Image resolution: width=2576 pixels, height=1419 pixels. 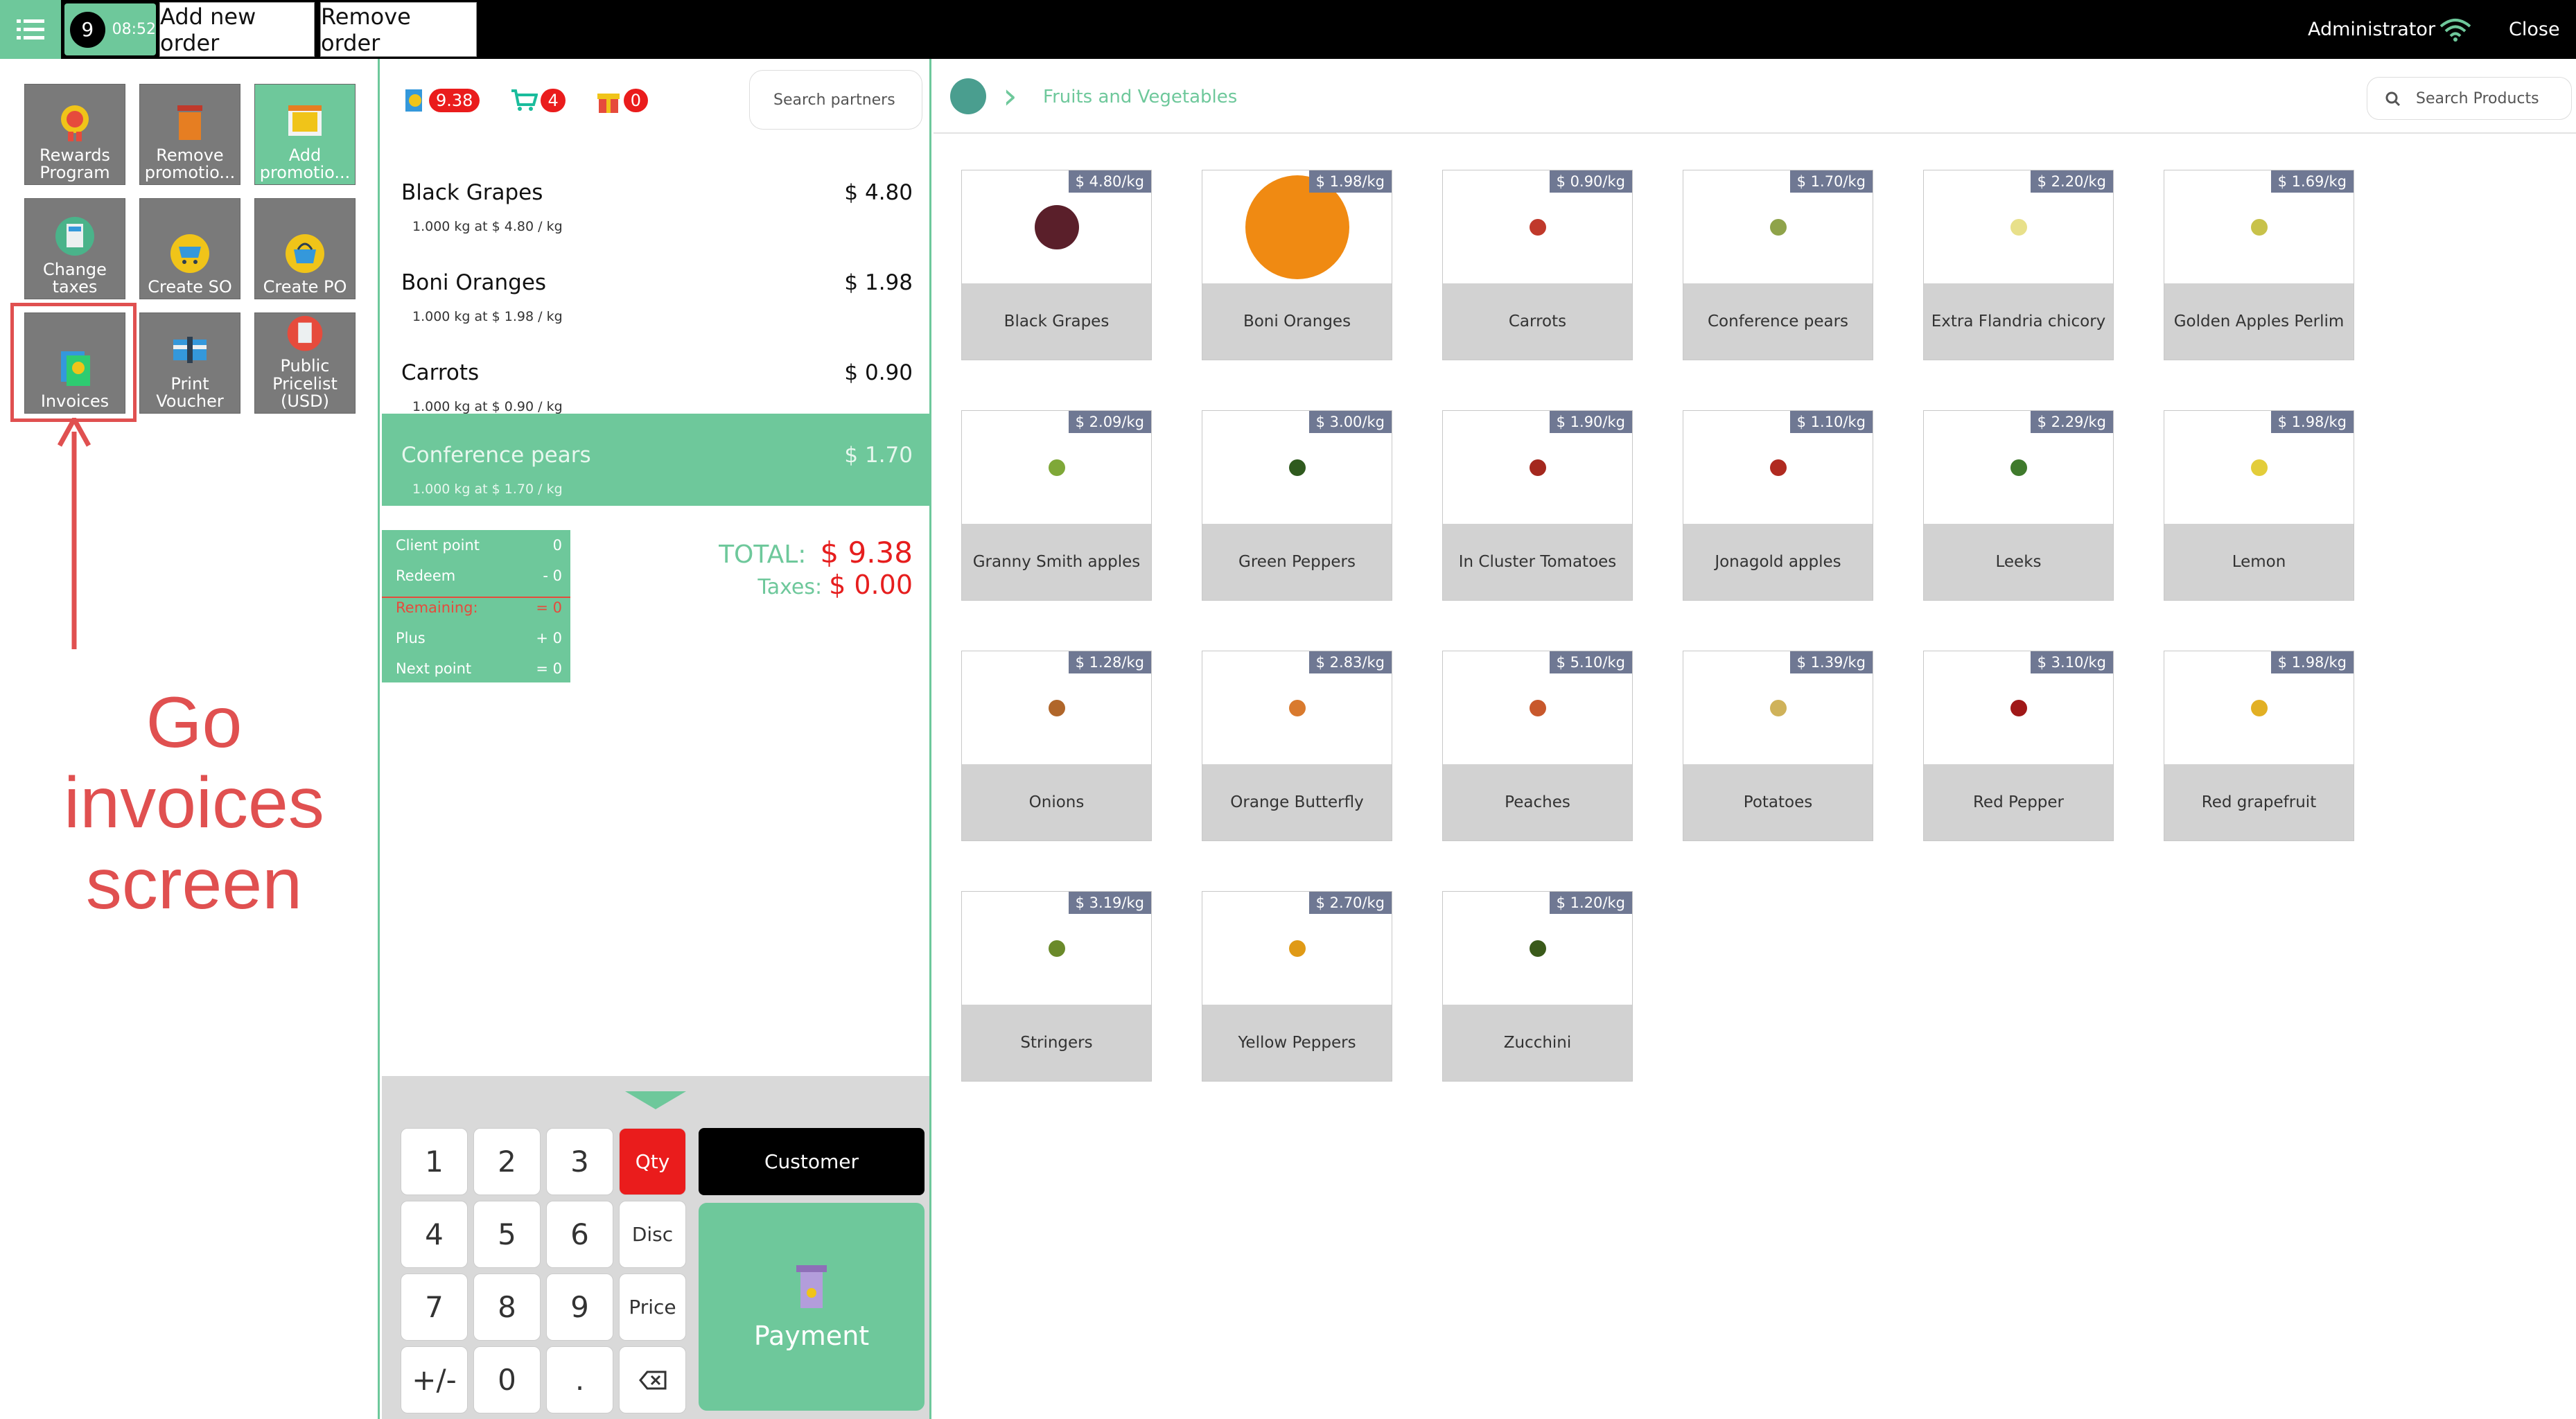 I want to click on create-po-button: Create PO, so click(x=305, y=248).